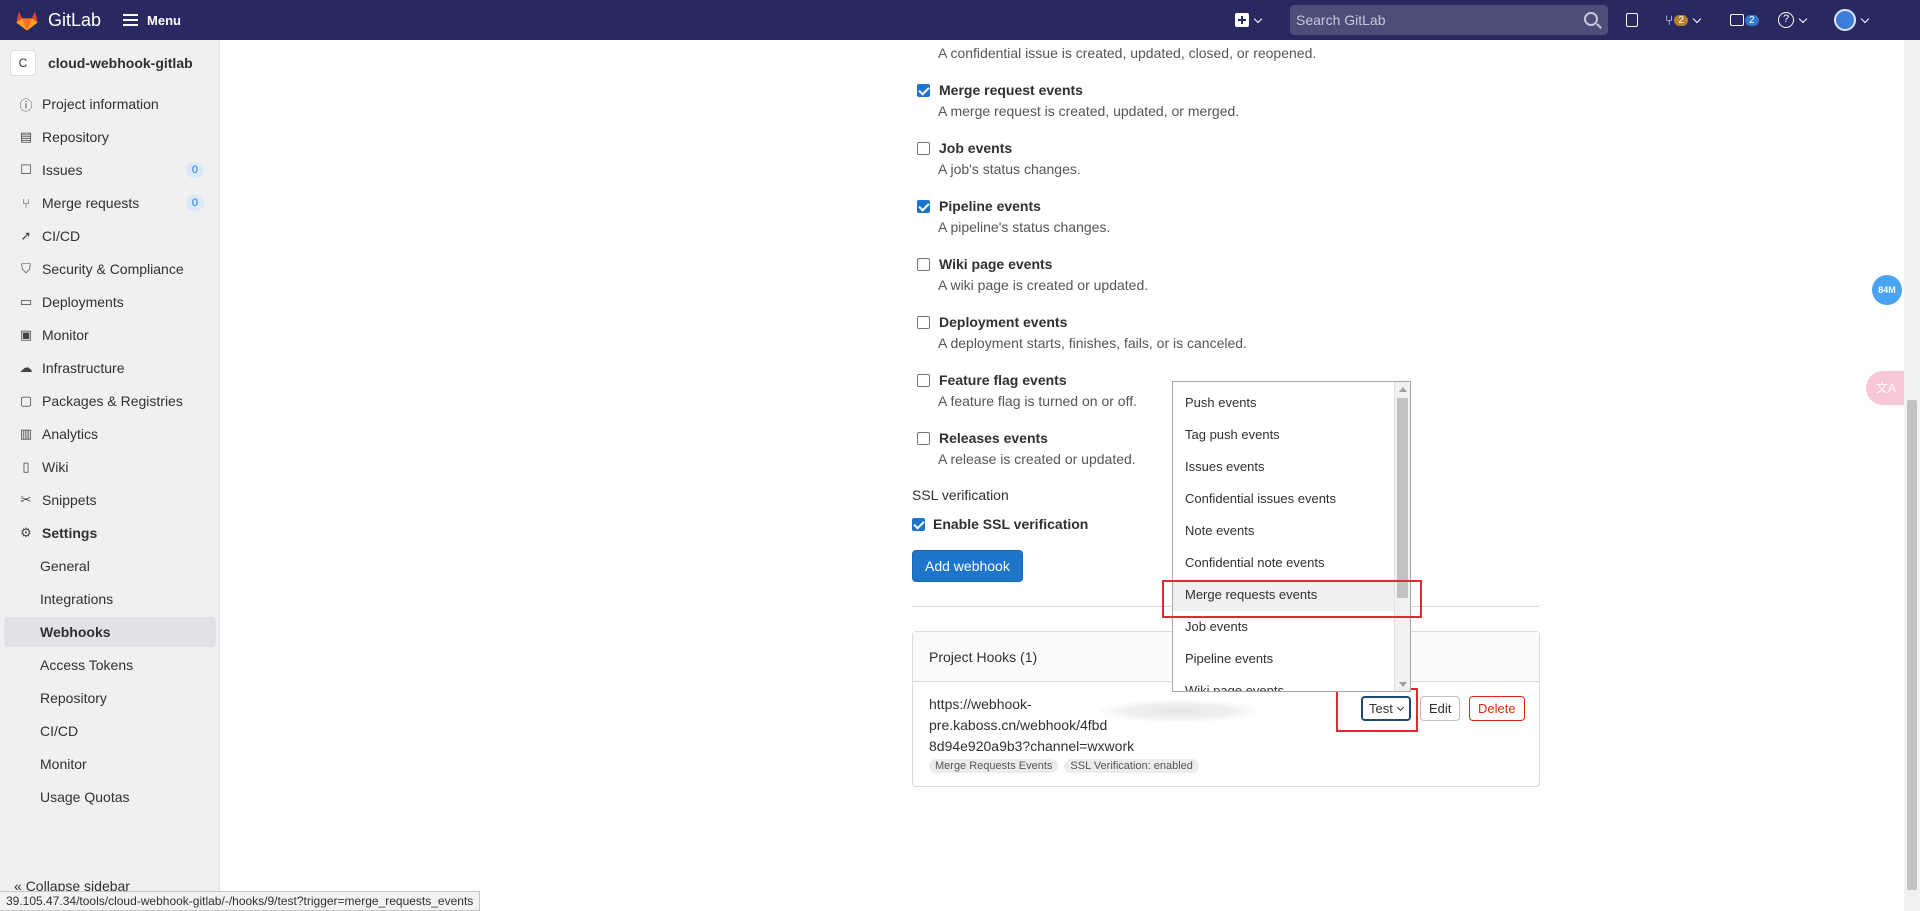  I want to click on gitlab-logo: GitLab, so click(57, 20).